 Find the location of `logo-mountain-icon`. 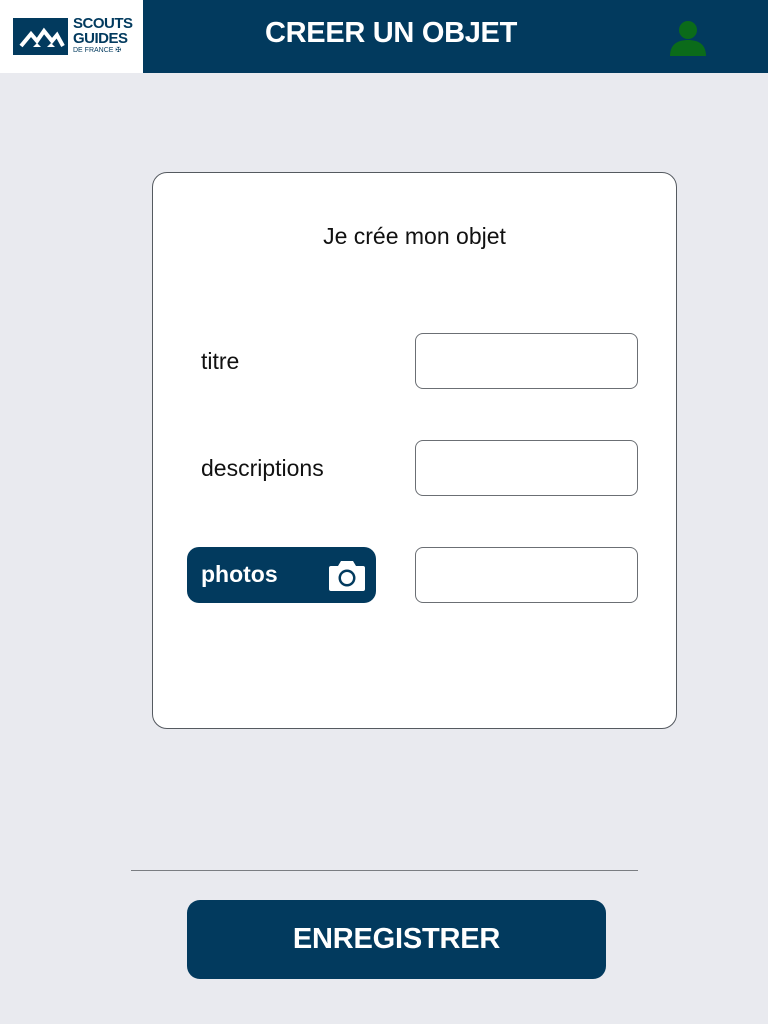

logo-mountain-icon is located at coordinates (40, 36).